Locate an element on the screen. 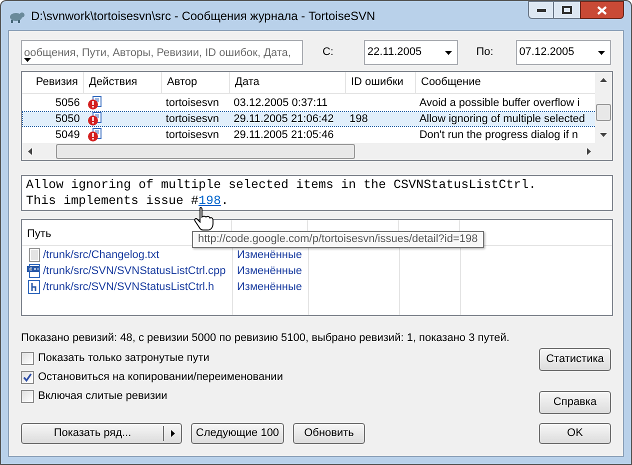 Image resolution: width=632 pixels, height=465 pixels. table-cell-text: 29.11.2005 21:05:46 is located at coordinates (284, 135).